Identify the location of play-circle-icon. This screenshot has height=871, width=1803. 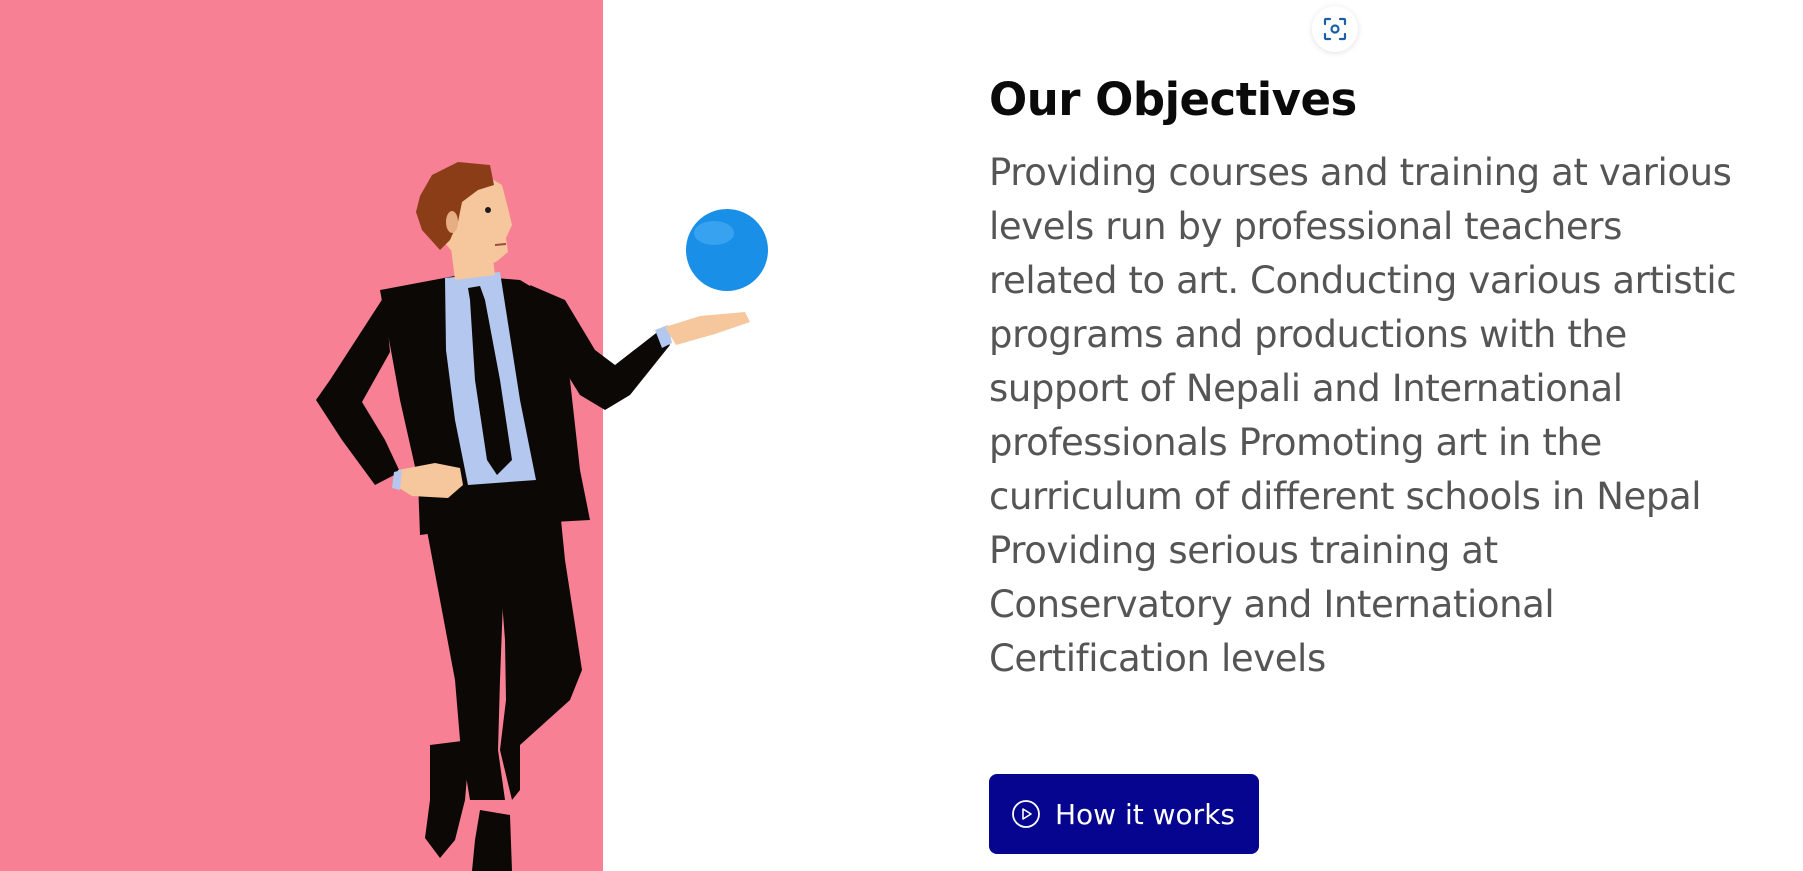
(1026, 814).